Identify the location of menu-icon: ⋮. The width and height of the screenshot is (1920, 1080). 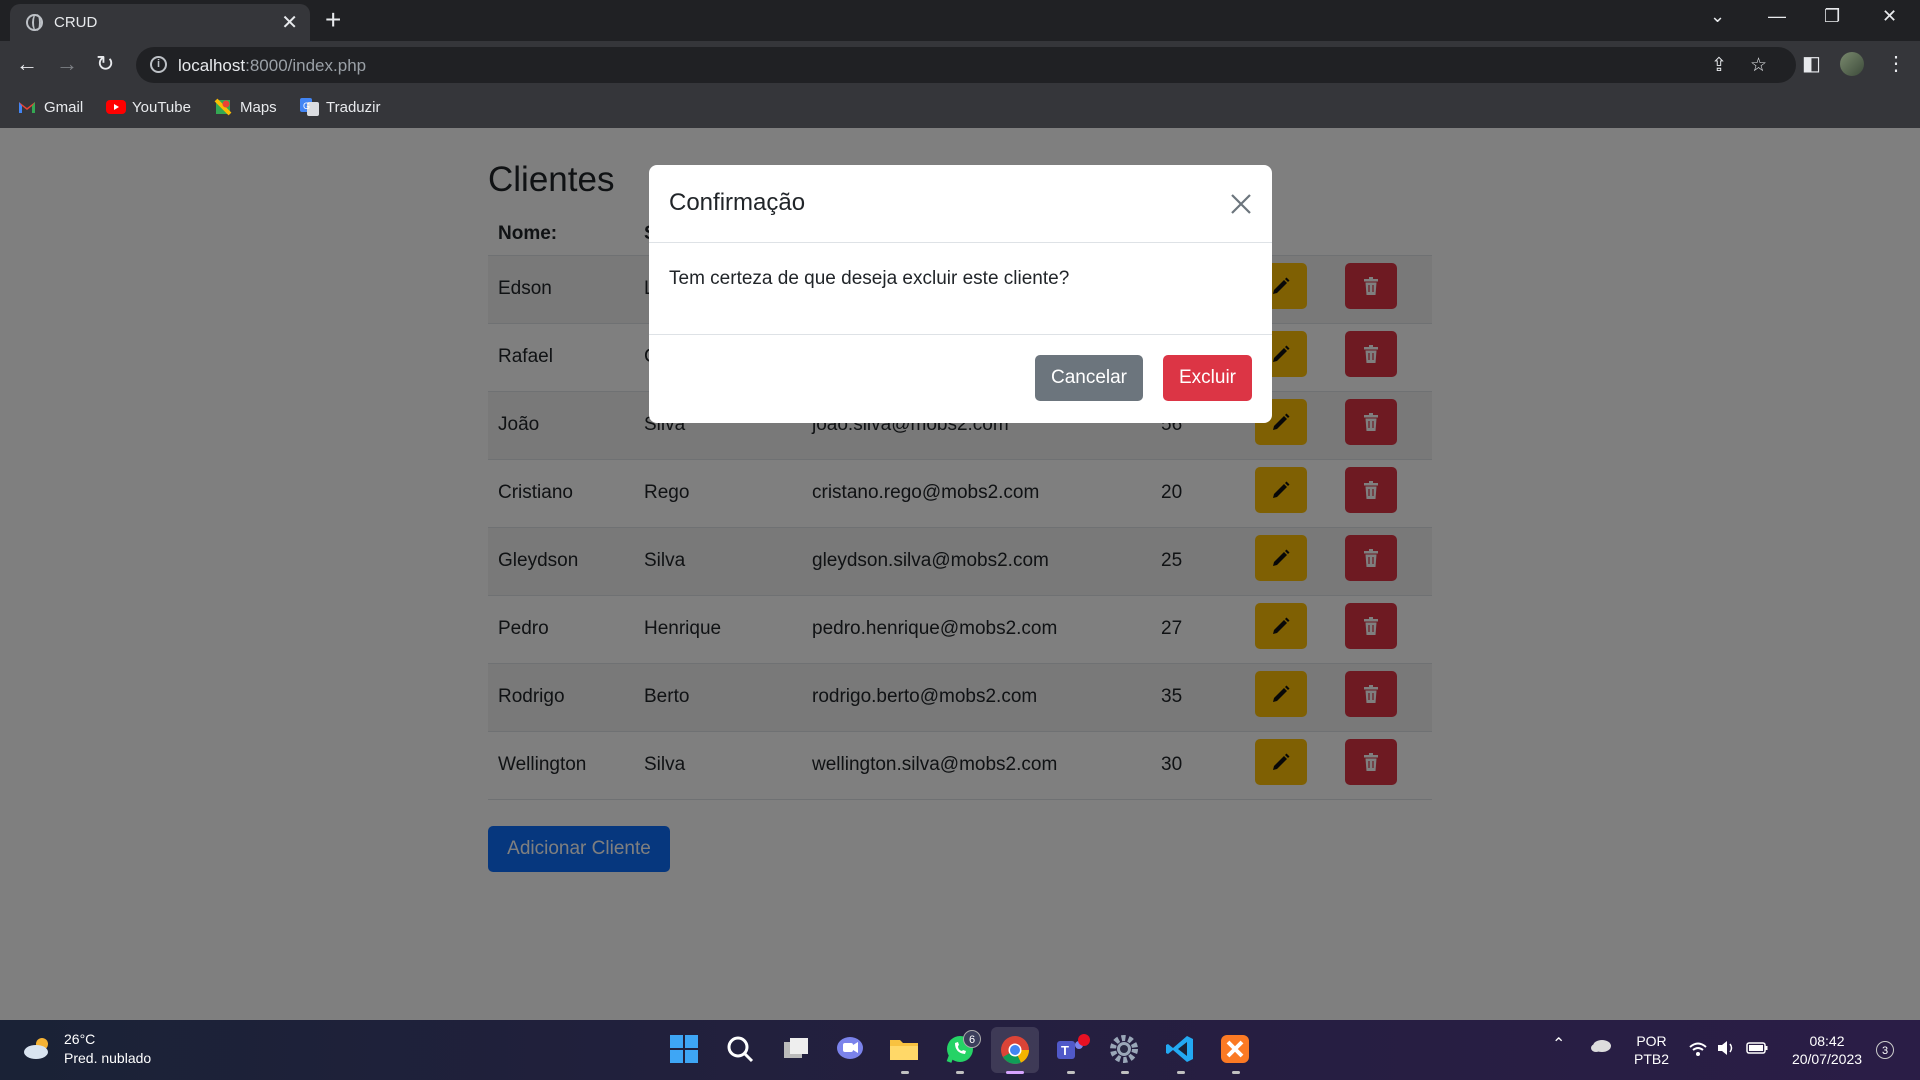
(1896, 63).